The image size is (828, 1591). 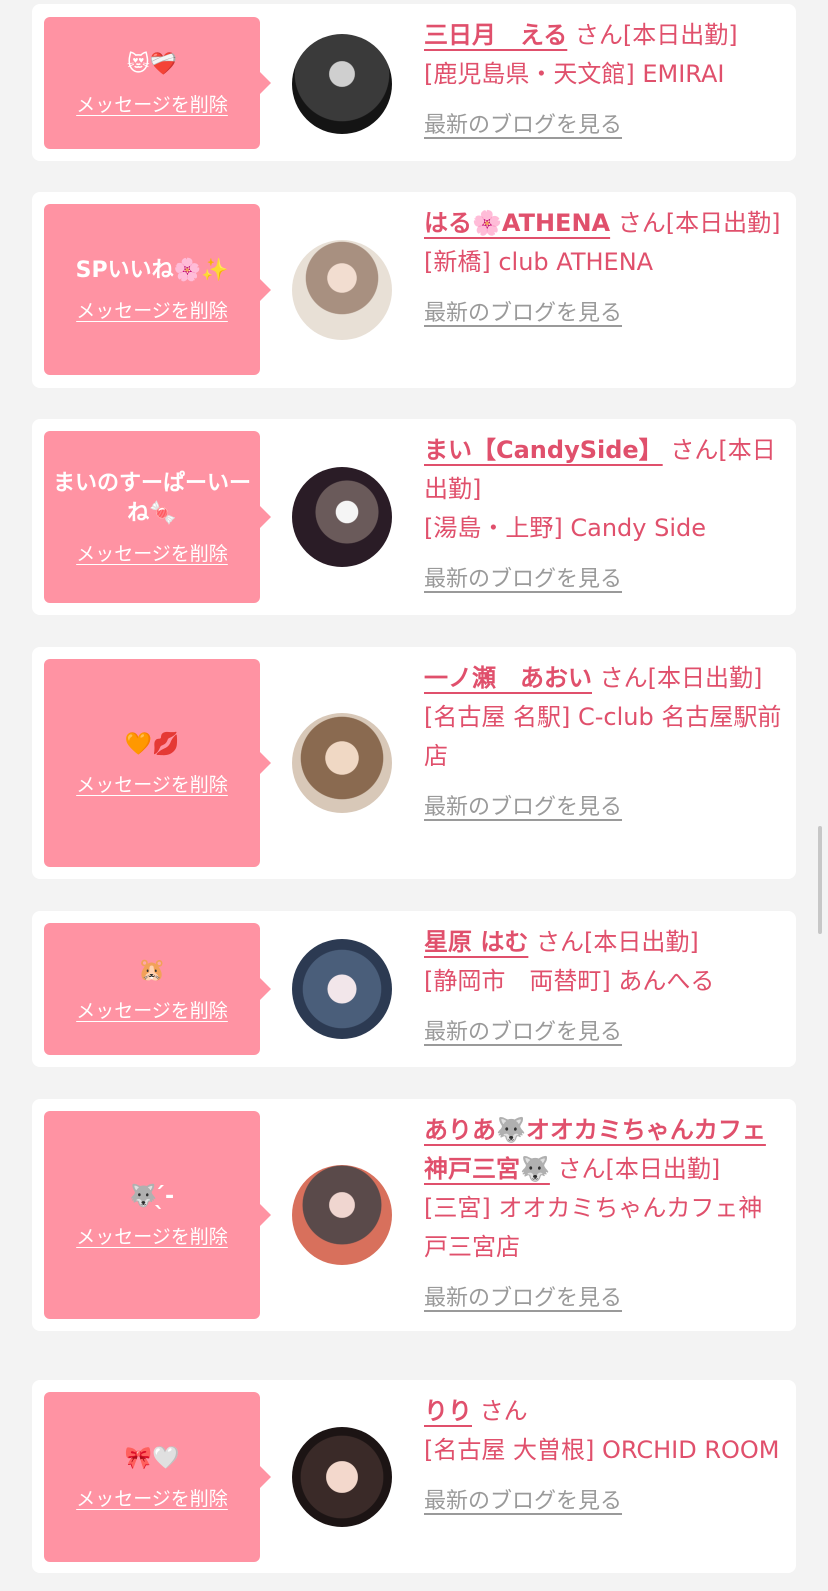 What do you see at coordinates (569, 981) in the screenshot?
I see `shop-text: [静岡市 両替町] あんへる` at bounding box center [569, 981].